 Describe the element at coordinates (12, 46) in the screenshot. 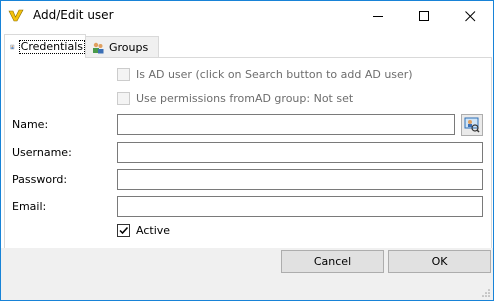

I see `user-credentials-icon` at that location.